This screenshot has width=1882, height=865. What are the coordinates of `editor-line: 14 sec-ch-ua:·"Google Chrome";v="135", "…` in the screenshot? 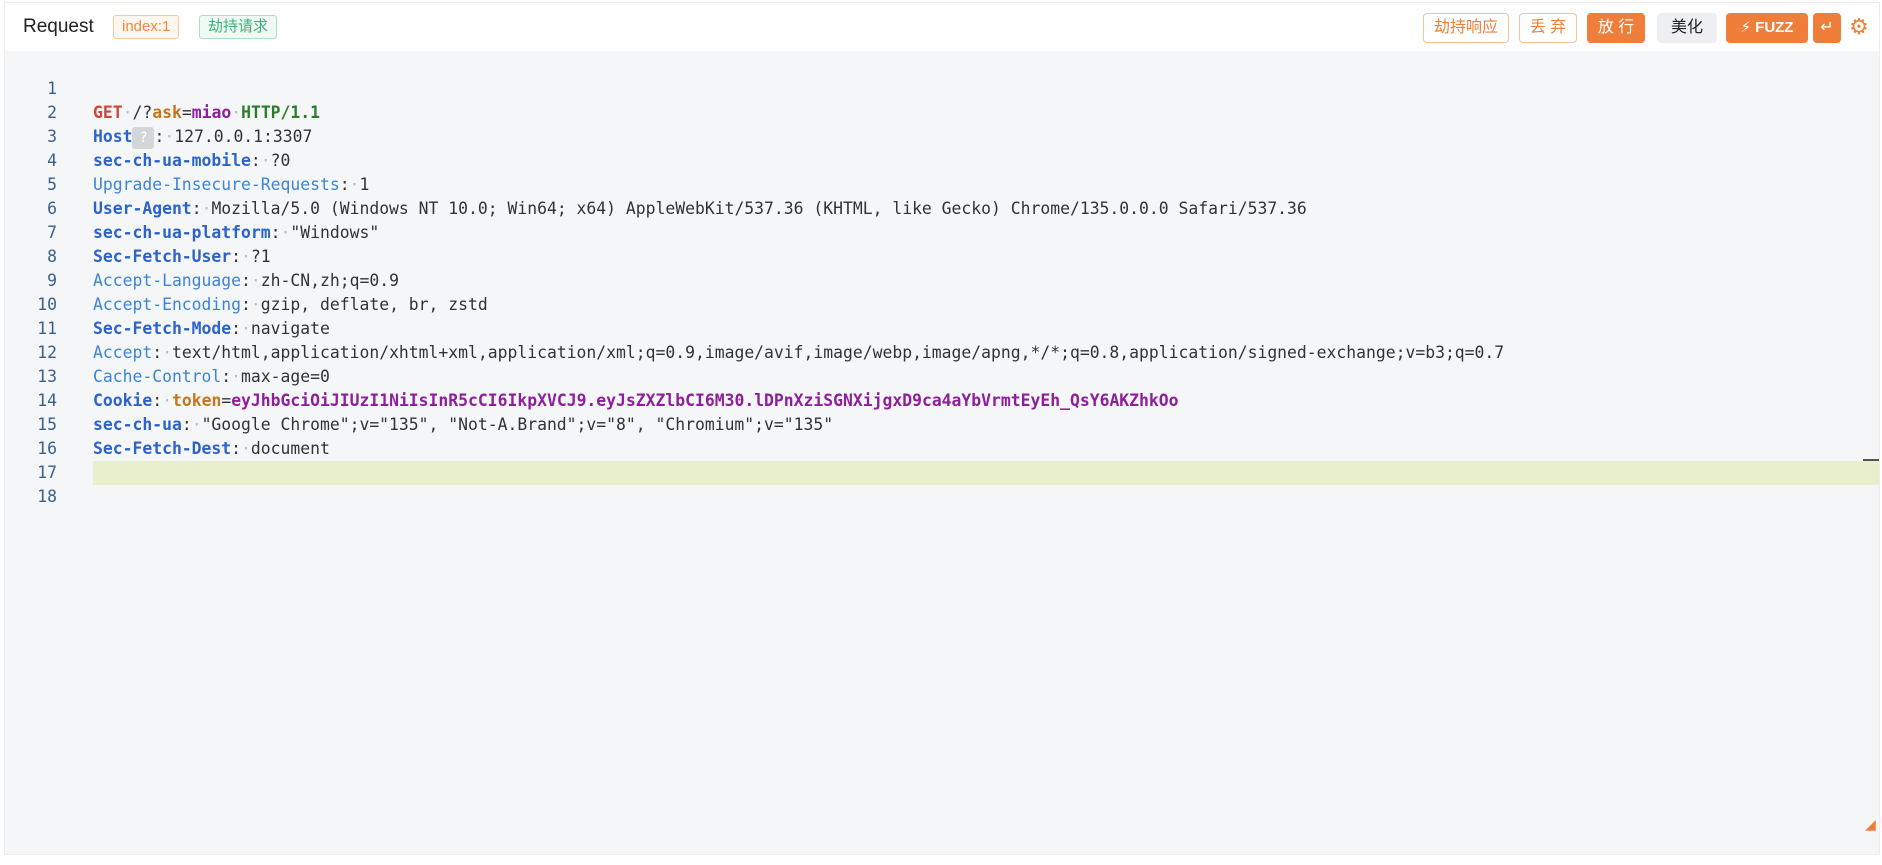 It's located at (942, 399).